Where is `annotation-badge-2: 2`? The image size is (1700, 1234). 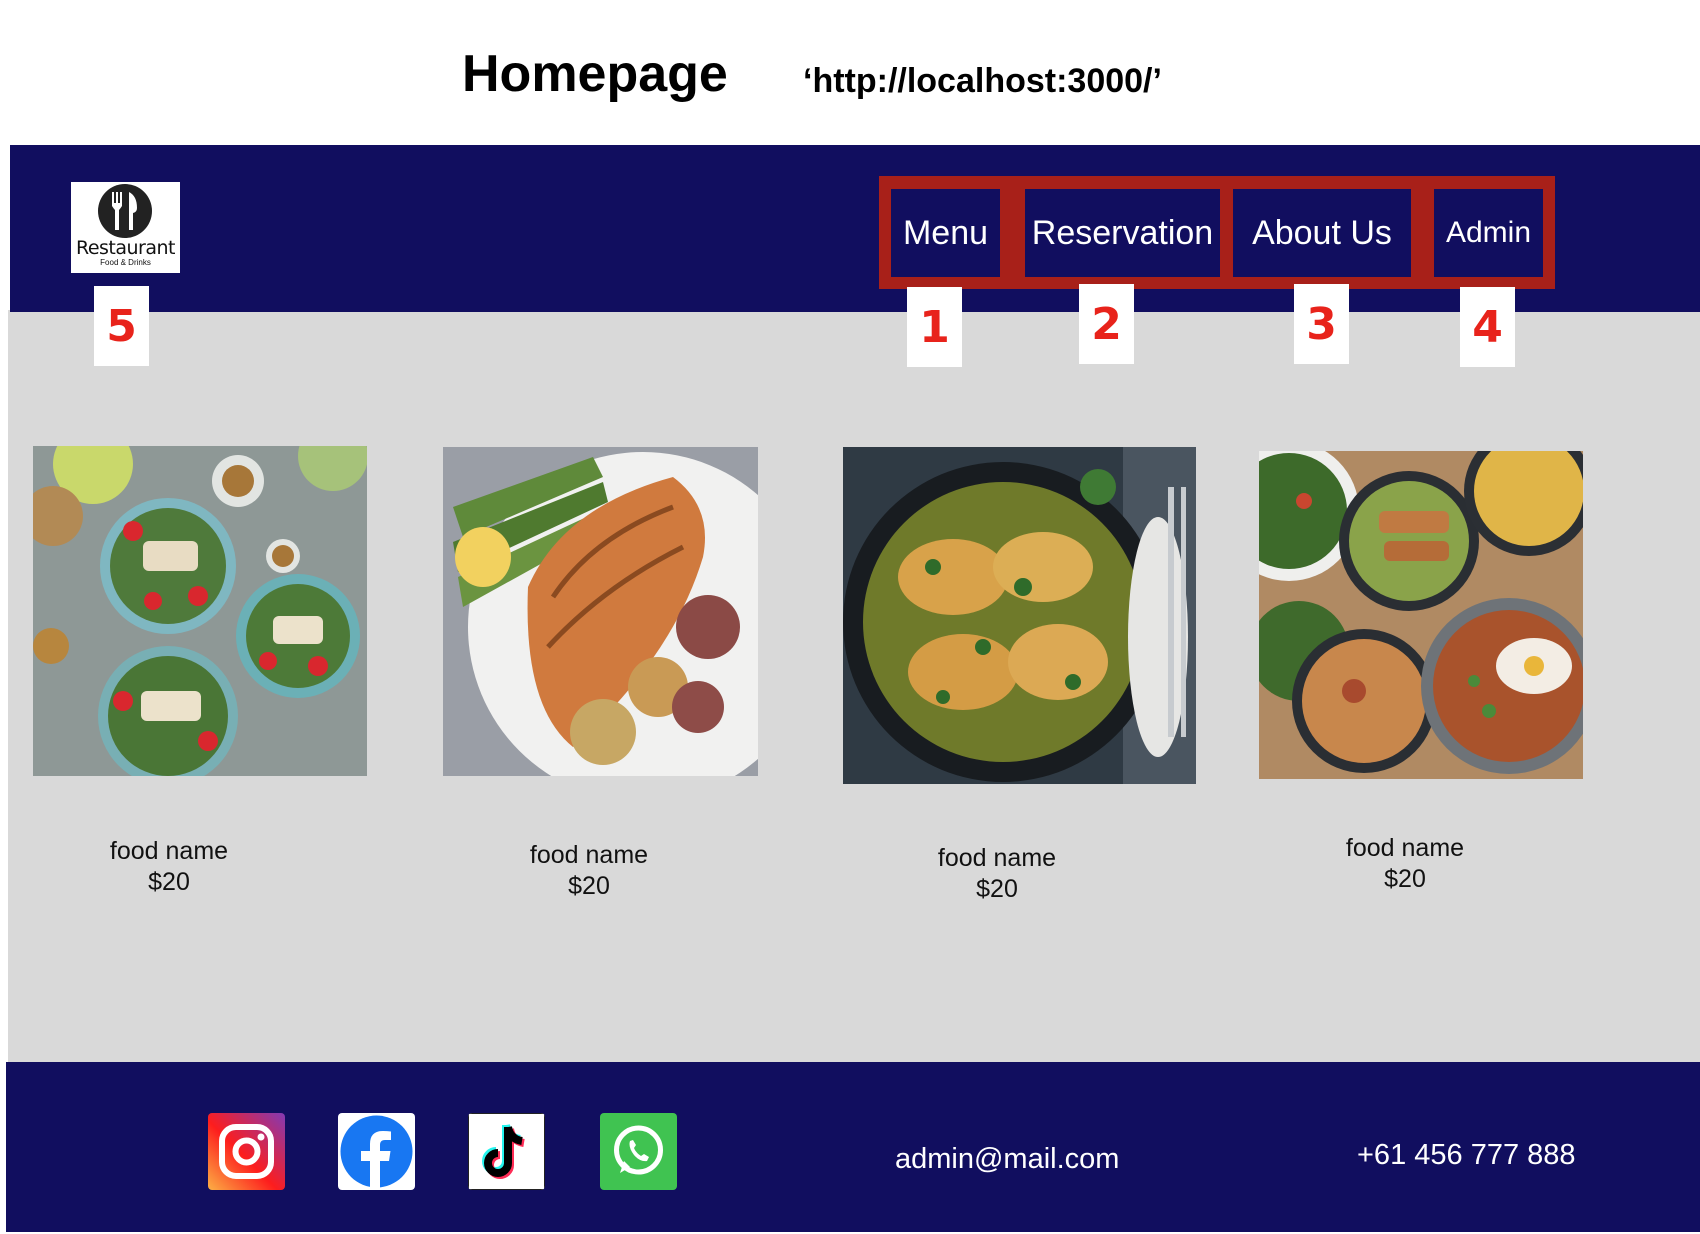
annotation-badge-2: 2 is located at coordinates (1106, 324).